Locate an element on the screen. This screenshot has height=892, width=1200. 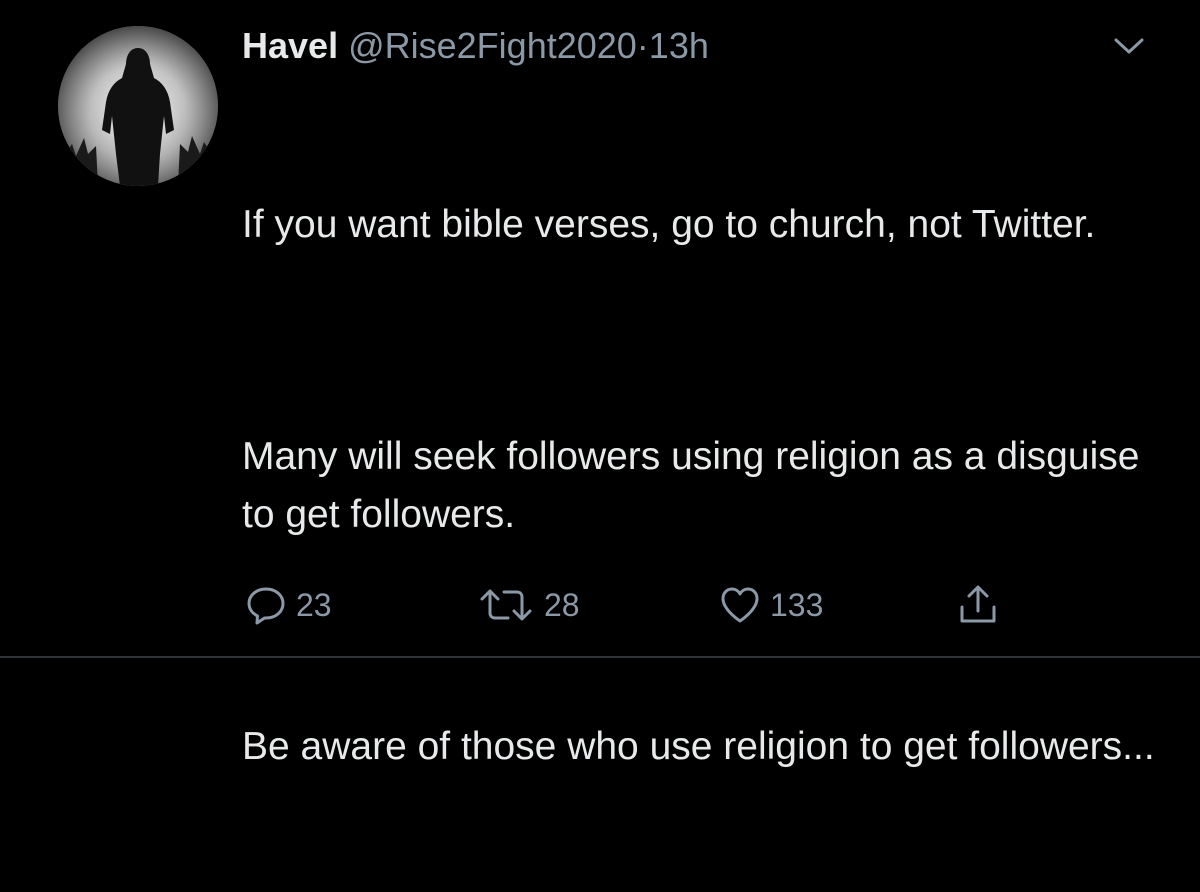
reply-count: 23 is located at coordinates (314, 604).